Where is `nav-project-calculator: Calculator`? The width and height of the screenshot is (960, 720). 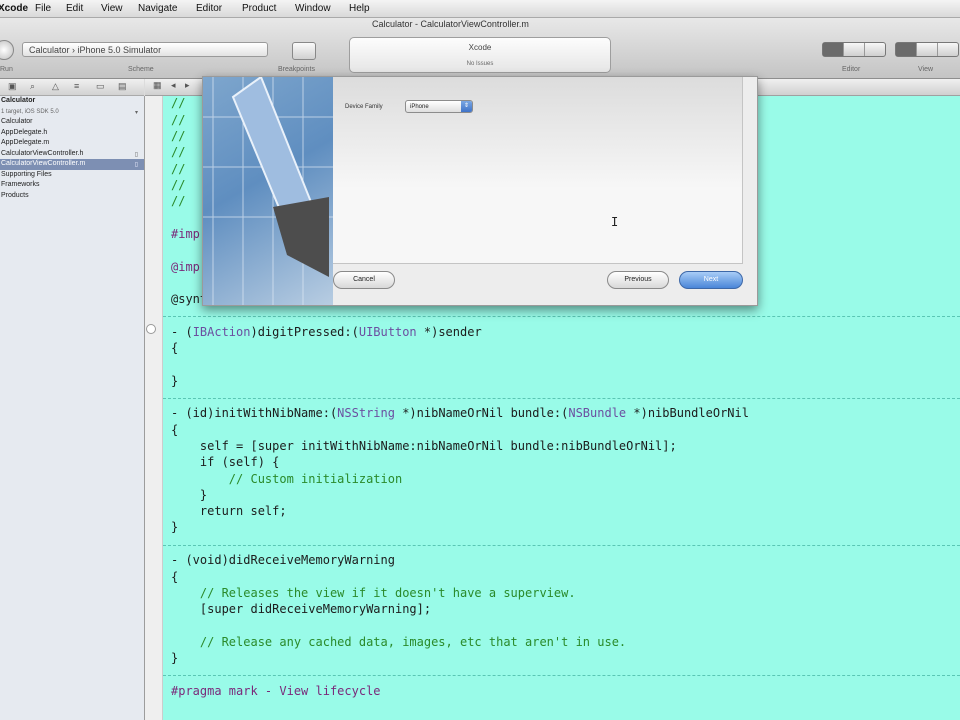 nav-project-calculator: Calculator is located at coordinates (72, 101).